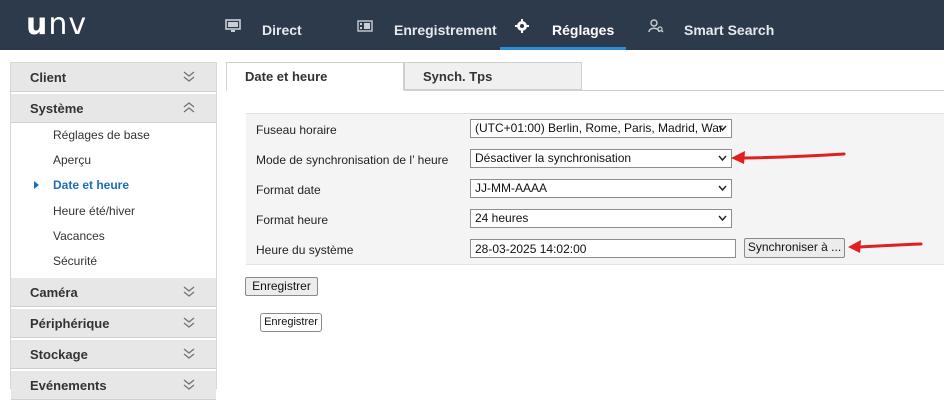 The width and height of the screenshot is (944, 400). Describe the element at coordinates (79, 236) in the screenshot. I see `sidebar-item-vacances: Vacances` at that location.